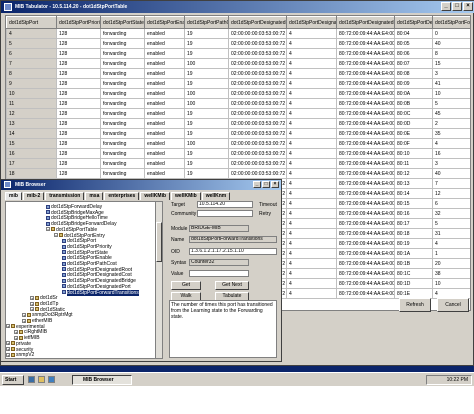 This screenshot has width=474, height=414. Describe the element at coordinates (219, 273) in the screenshot. I see `value-field` at that location.